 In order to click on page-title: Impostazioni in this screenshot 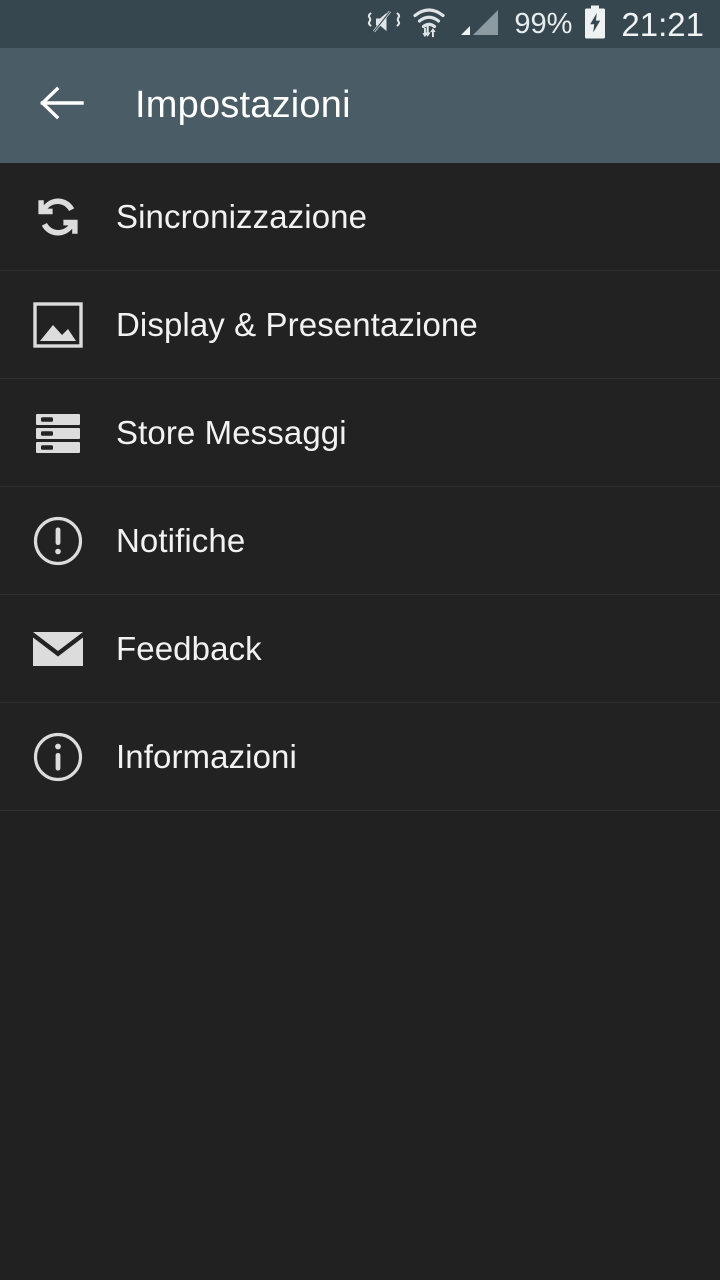, I will do `click(243, 105)`.